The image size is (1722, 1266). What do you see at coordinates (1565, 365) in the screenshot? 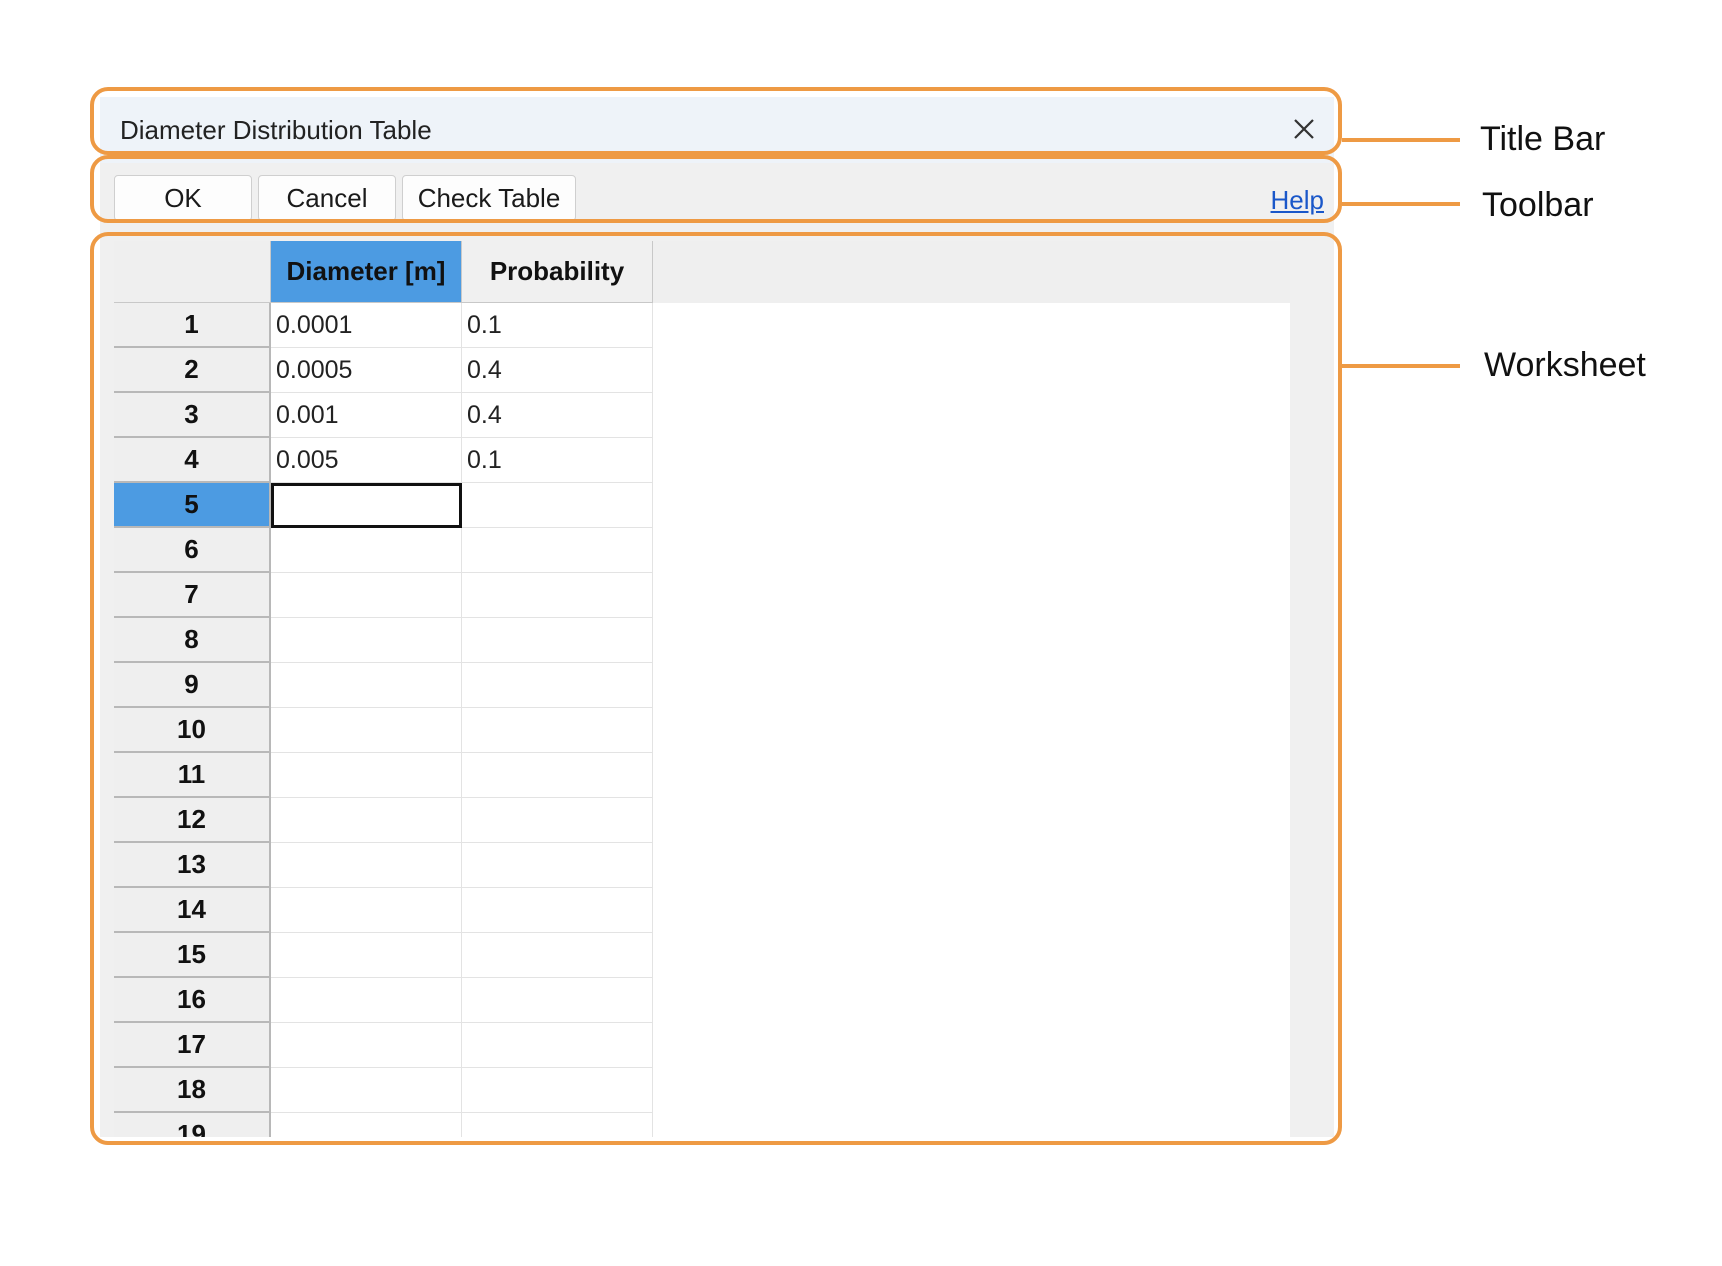
I see `worksheet-label: Worksheet` at bounding box center [1565, 365].